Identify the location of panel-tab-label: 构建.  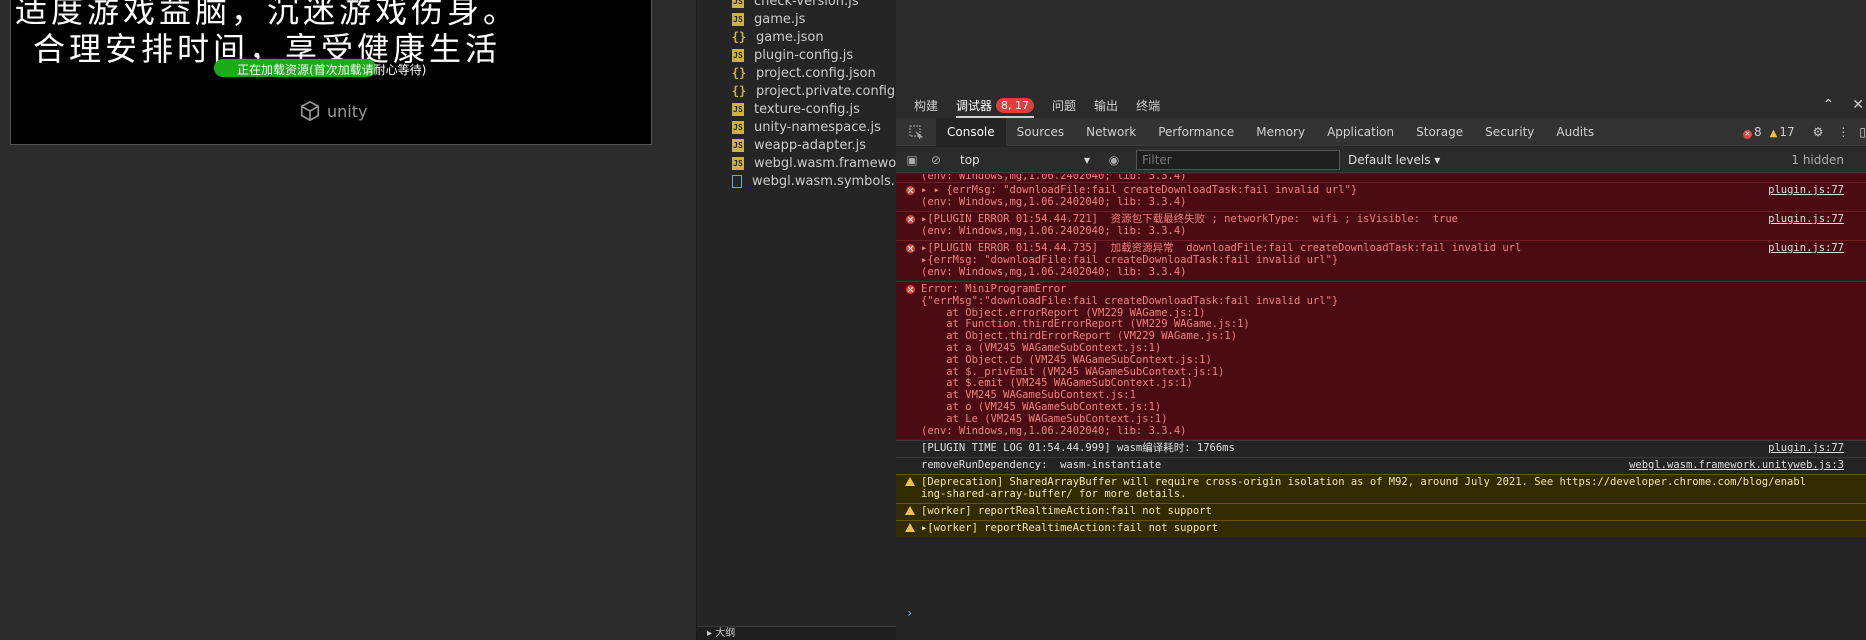
(926, 105).